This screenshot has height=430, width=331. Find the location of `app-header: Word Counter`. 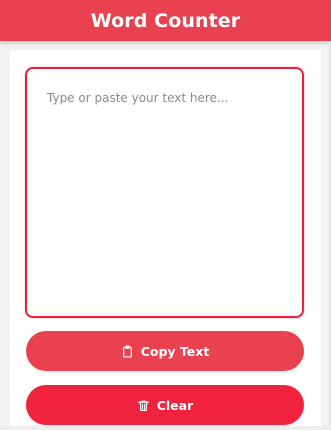

app-header: Word Counter is located at coordinates (165, 20).